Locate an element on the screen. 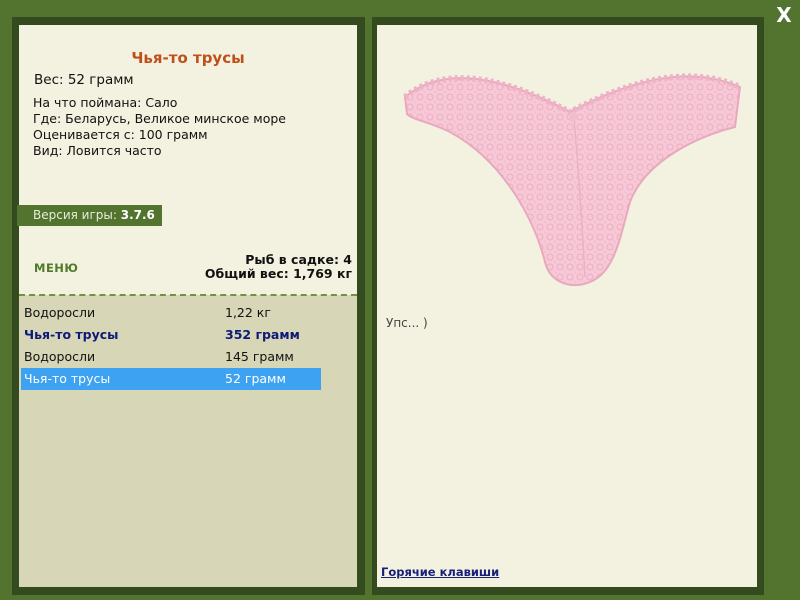 The height and width of the screenshot is (600, 800). keepnet-stats: Рыб в садке: 4 Общий вес: 1,769 кг is located at coordinates (278, 267).